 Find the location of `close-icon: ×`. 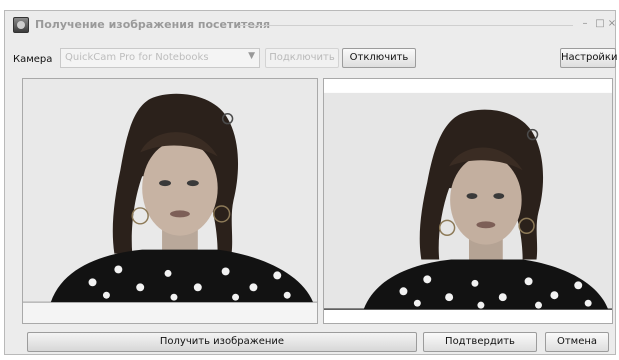

close-icon: × is located at coordinates (612, 24).